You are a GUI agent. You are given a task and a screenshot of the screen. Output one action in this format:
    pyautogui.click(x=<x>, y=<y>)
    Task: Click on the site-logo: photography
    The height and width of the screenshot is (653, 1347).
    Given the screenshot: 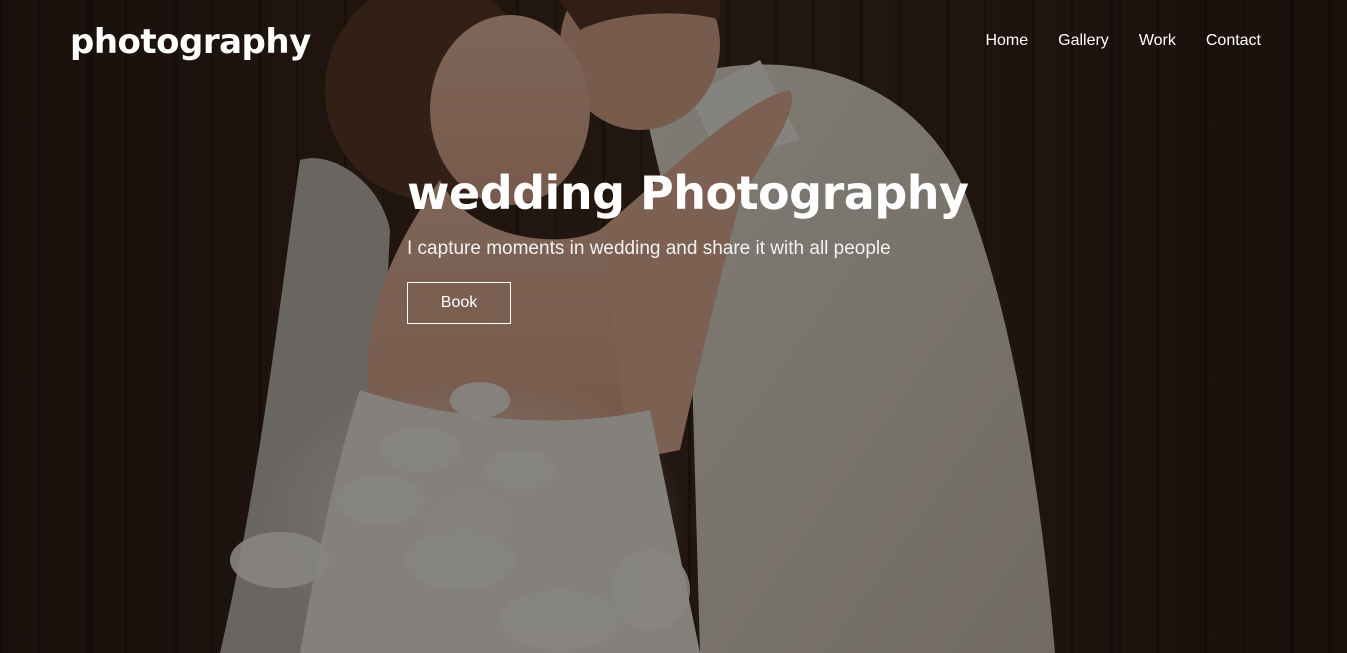 What is the action you would take?
    pyautogui.click(x=190, y=42)
    